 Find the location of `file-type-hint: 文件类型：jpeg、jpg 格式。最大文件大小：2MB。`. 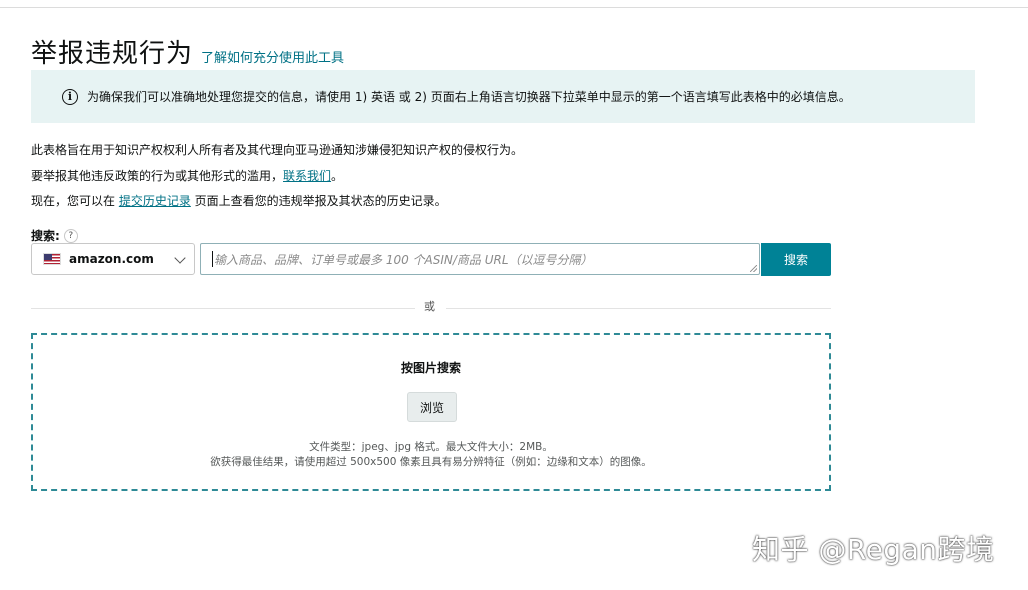

file-type-hint: 文件类型：jpeg、jpg 格式。最大文件大小：2MB。 is located at coordinates (431, 447).